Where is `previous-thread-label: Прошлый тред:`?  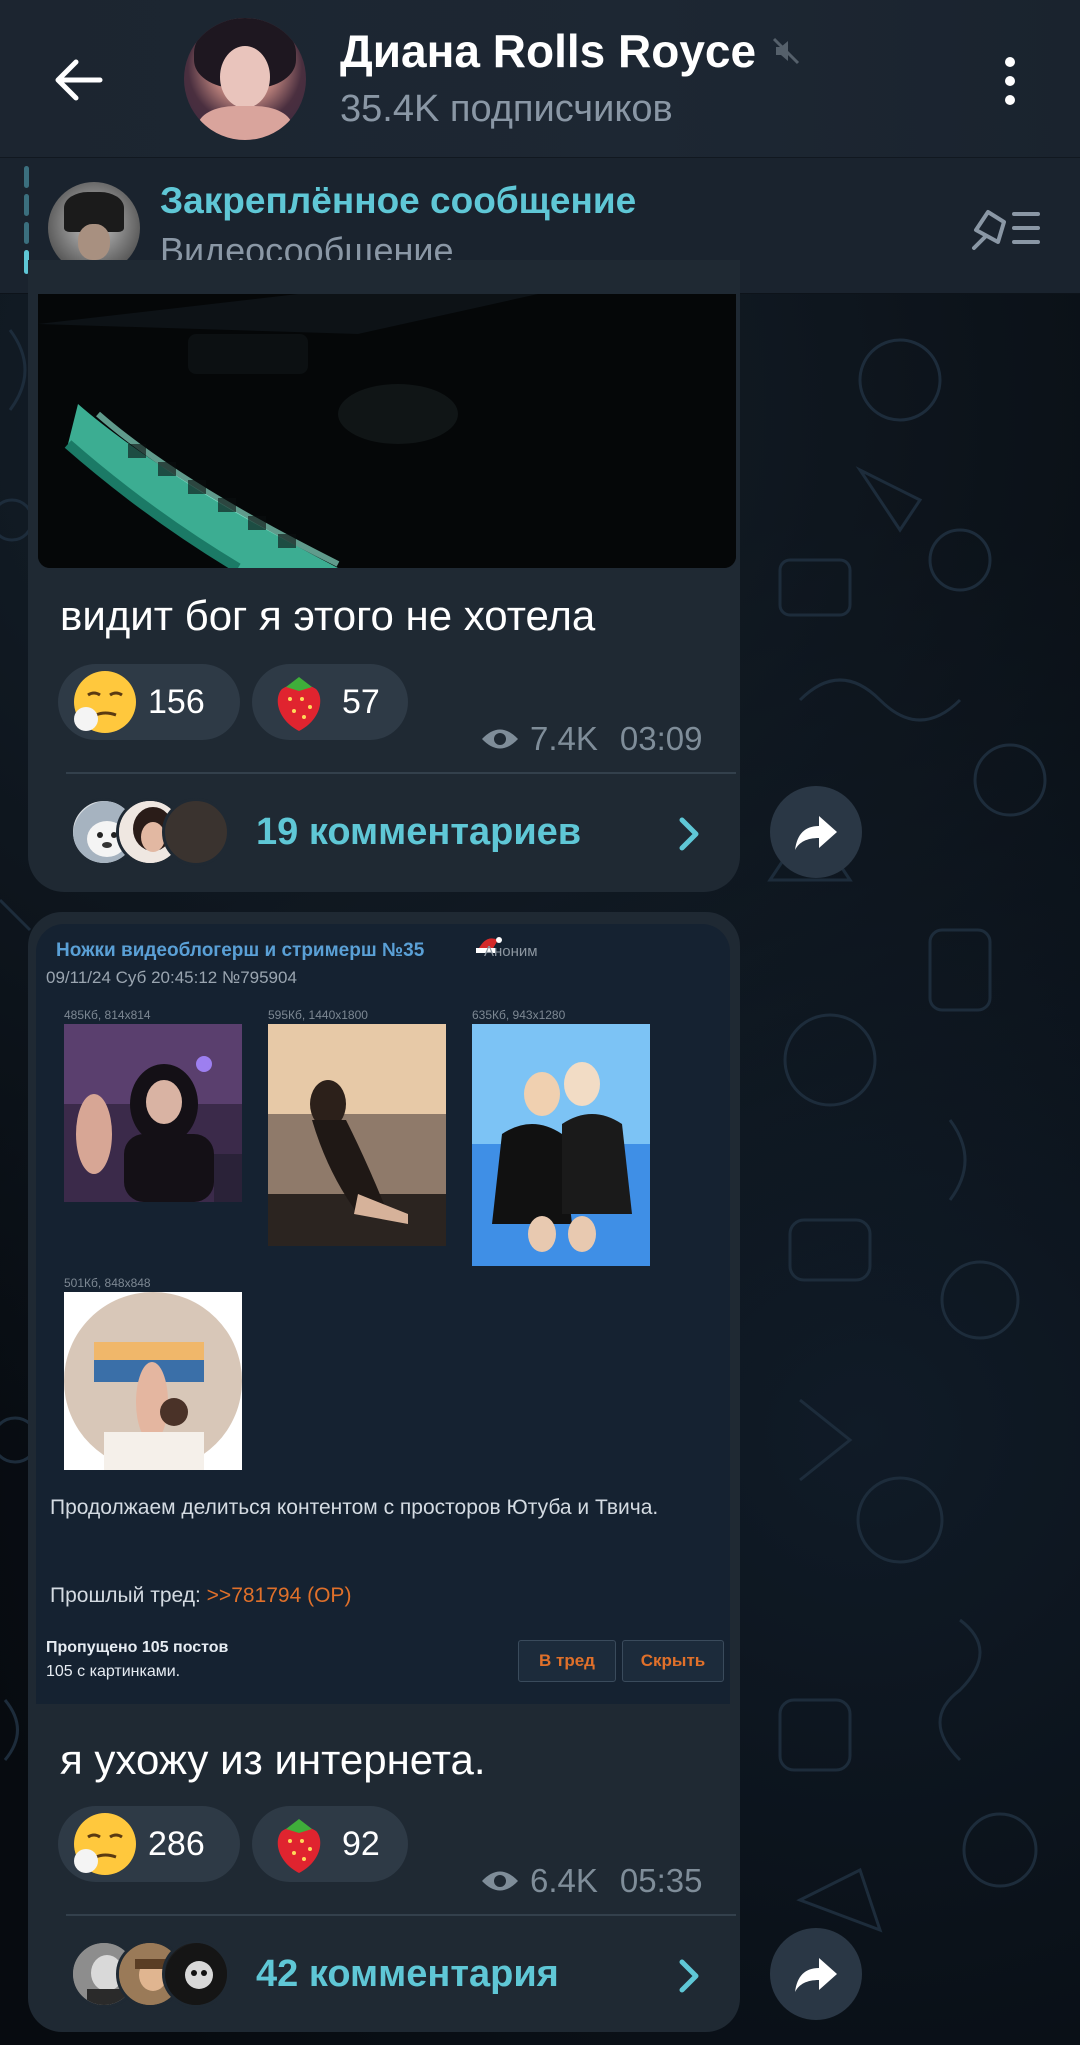
previous-thread-label: Прошлый тред: is located at coordinates (125, 1595).